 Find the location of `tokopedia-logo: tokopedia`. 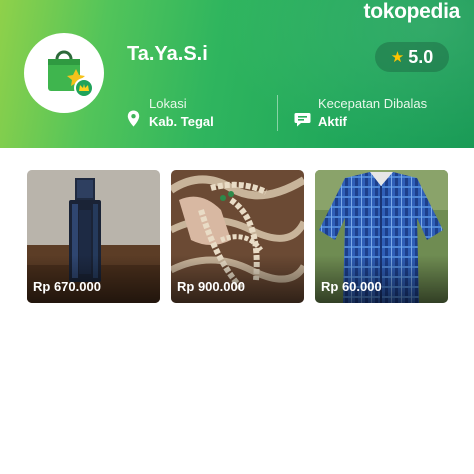

tokopedia-logo: tokopedia is located at coordinates (412, 11).